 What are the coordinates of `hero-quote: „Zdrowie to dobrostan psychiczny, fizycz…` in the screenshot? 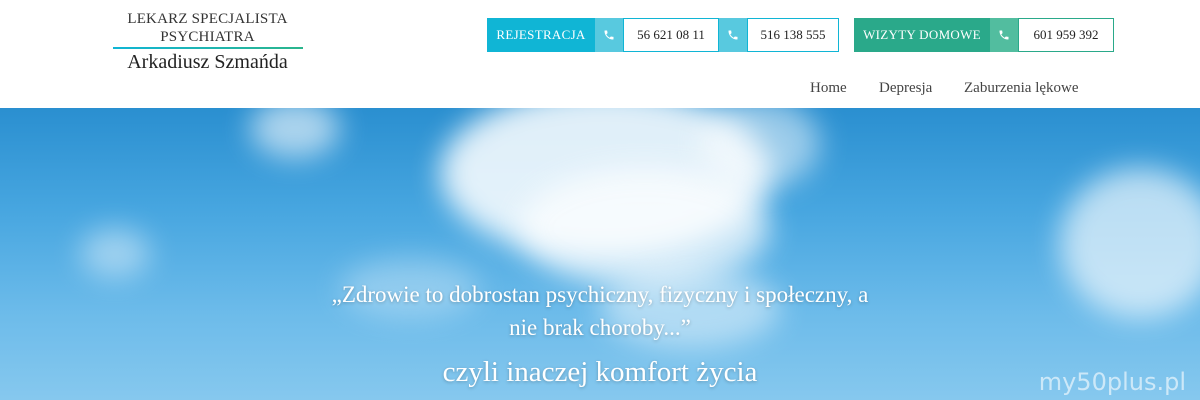 It's located at (600, 311).